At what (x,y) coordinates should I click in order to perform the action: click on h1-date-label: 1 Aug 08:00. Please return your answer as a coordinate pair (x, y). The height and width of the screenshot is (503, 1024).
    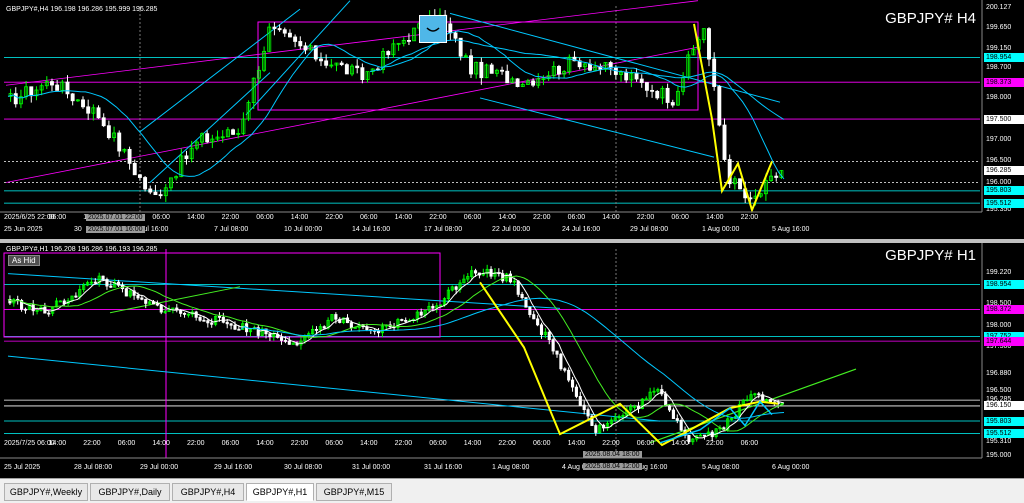
    Looking at the image, I should click on (511, 467).